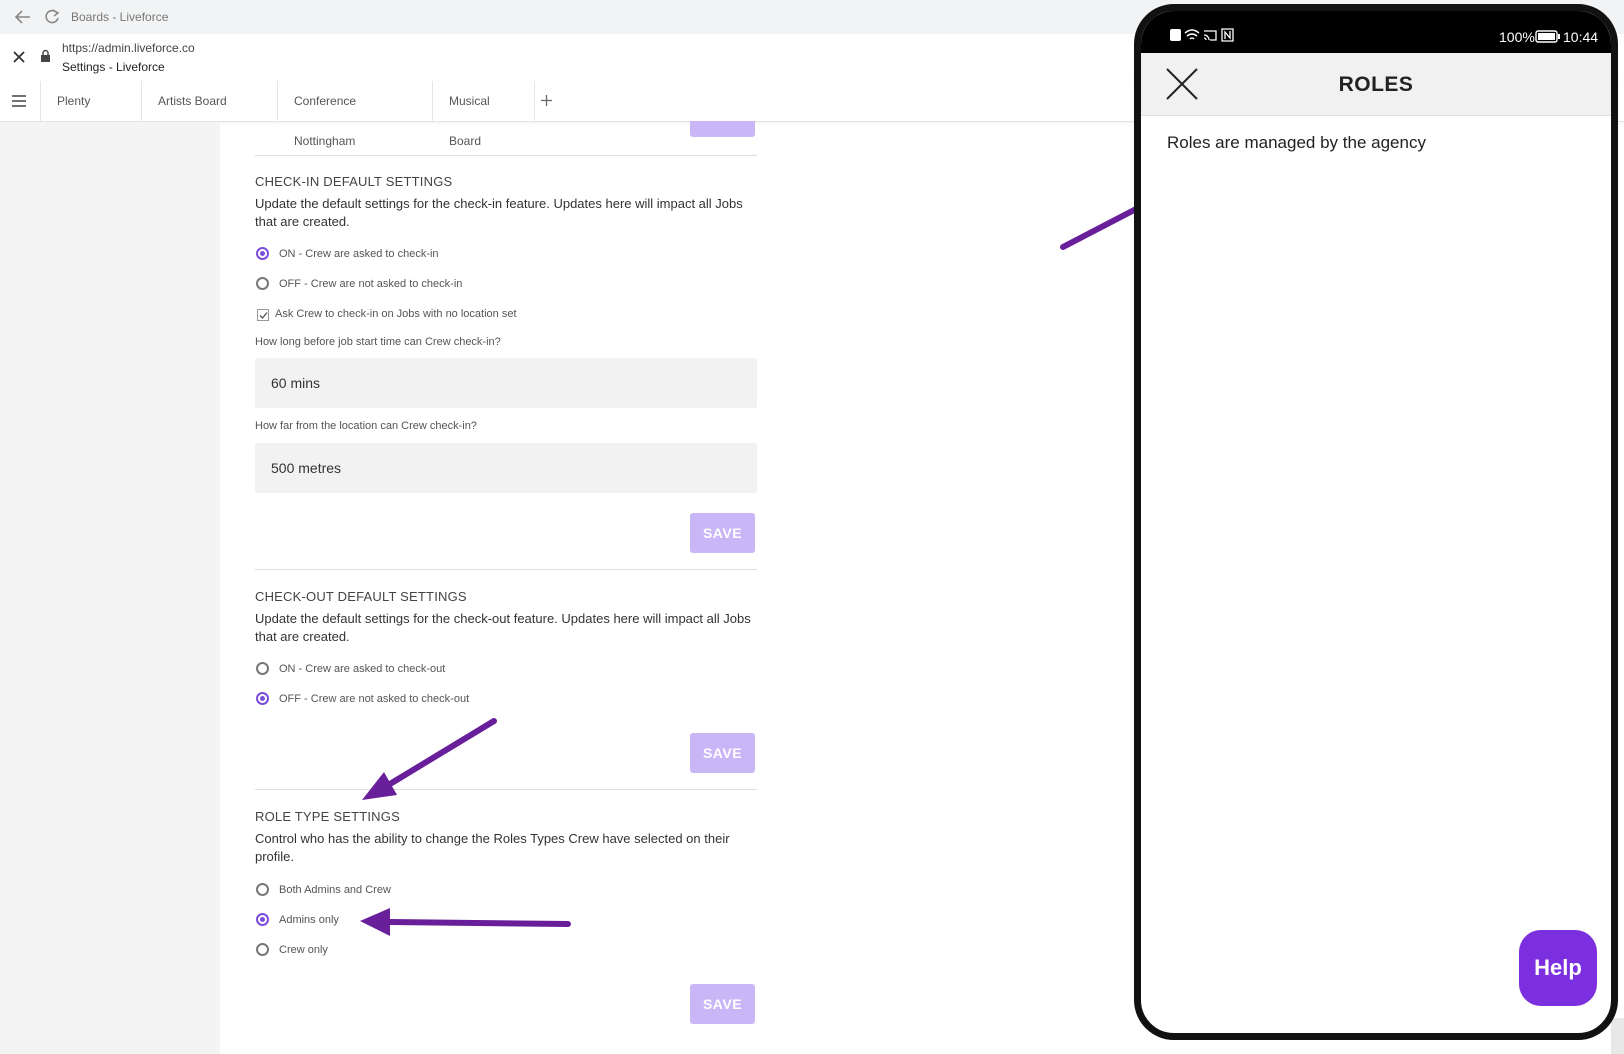 The width and height of the screenshot is (1624, 1054). I want to click on cast-icon, so click(1210, 35).